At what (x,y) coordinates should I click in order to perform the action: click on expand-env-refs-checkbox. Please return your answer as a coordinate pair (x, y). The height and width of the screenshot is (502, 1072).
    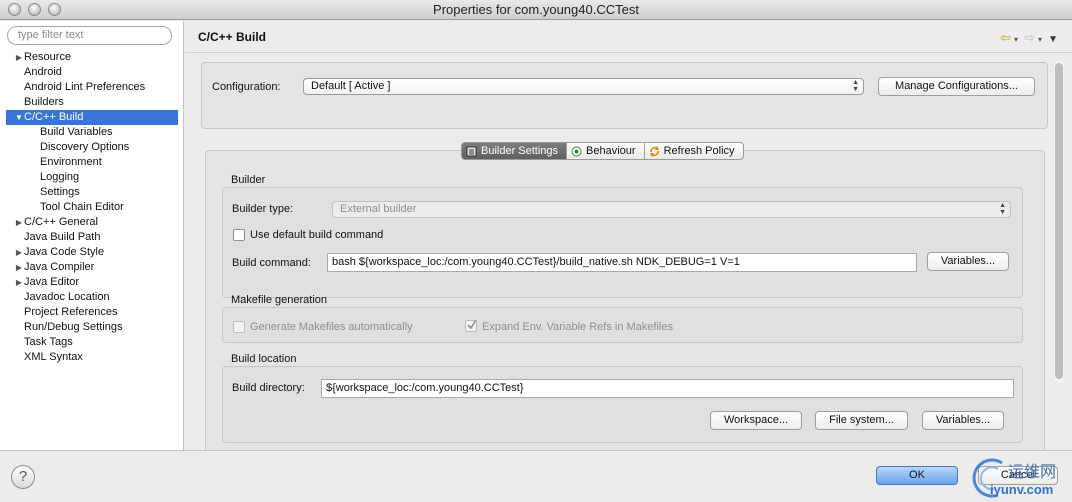
    Looking at the image, I should click on (471, 325).